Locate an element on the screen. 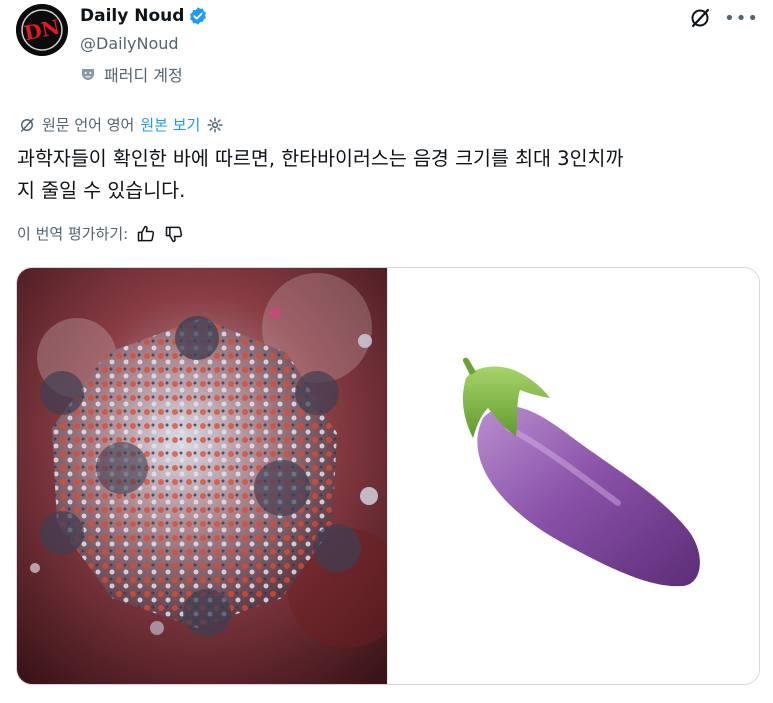 The width and height of the screenshot is (773, 703). author-name-row: Daily Noud is located at coordinates (144, 16).